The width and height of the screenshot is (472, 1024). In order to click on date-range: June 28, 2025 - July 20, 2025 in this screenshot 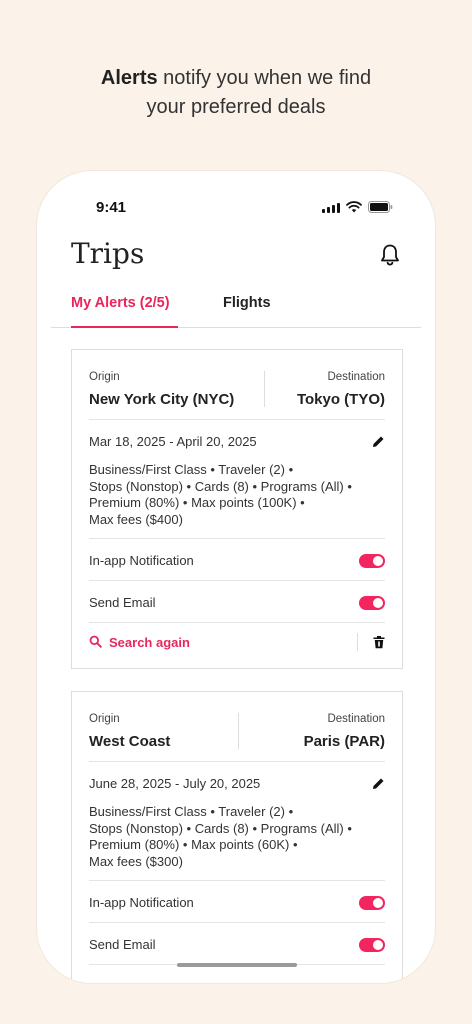, I will do `click(175, 783)`.